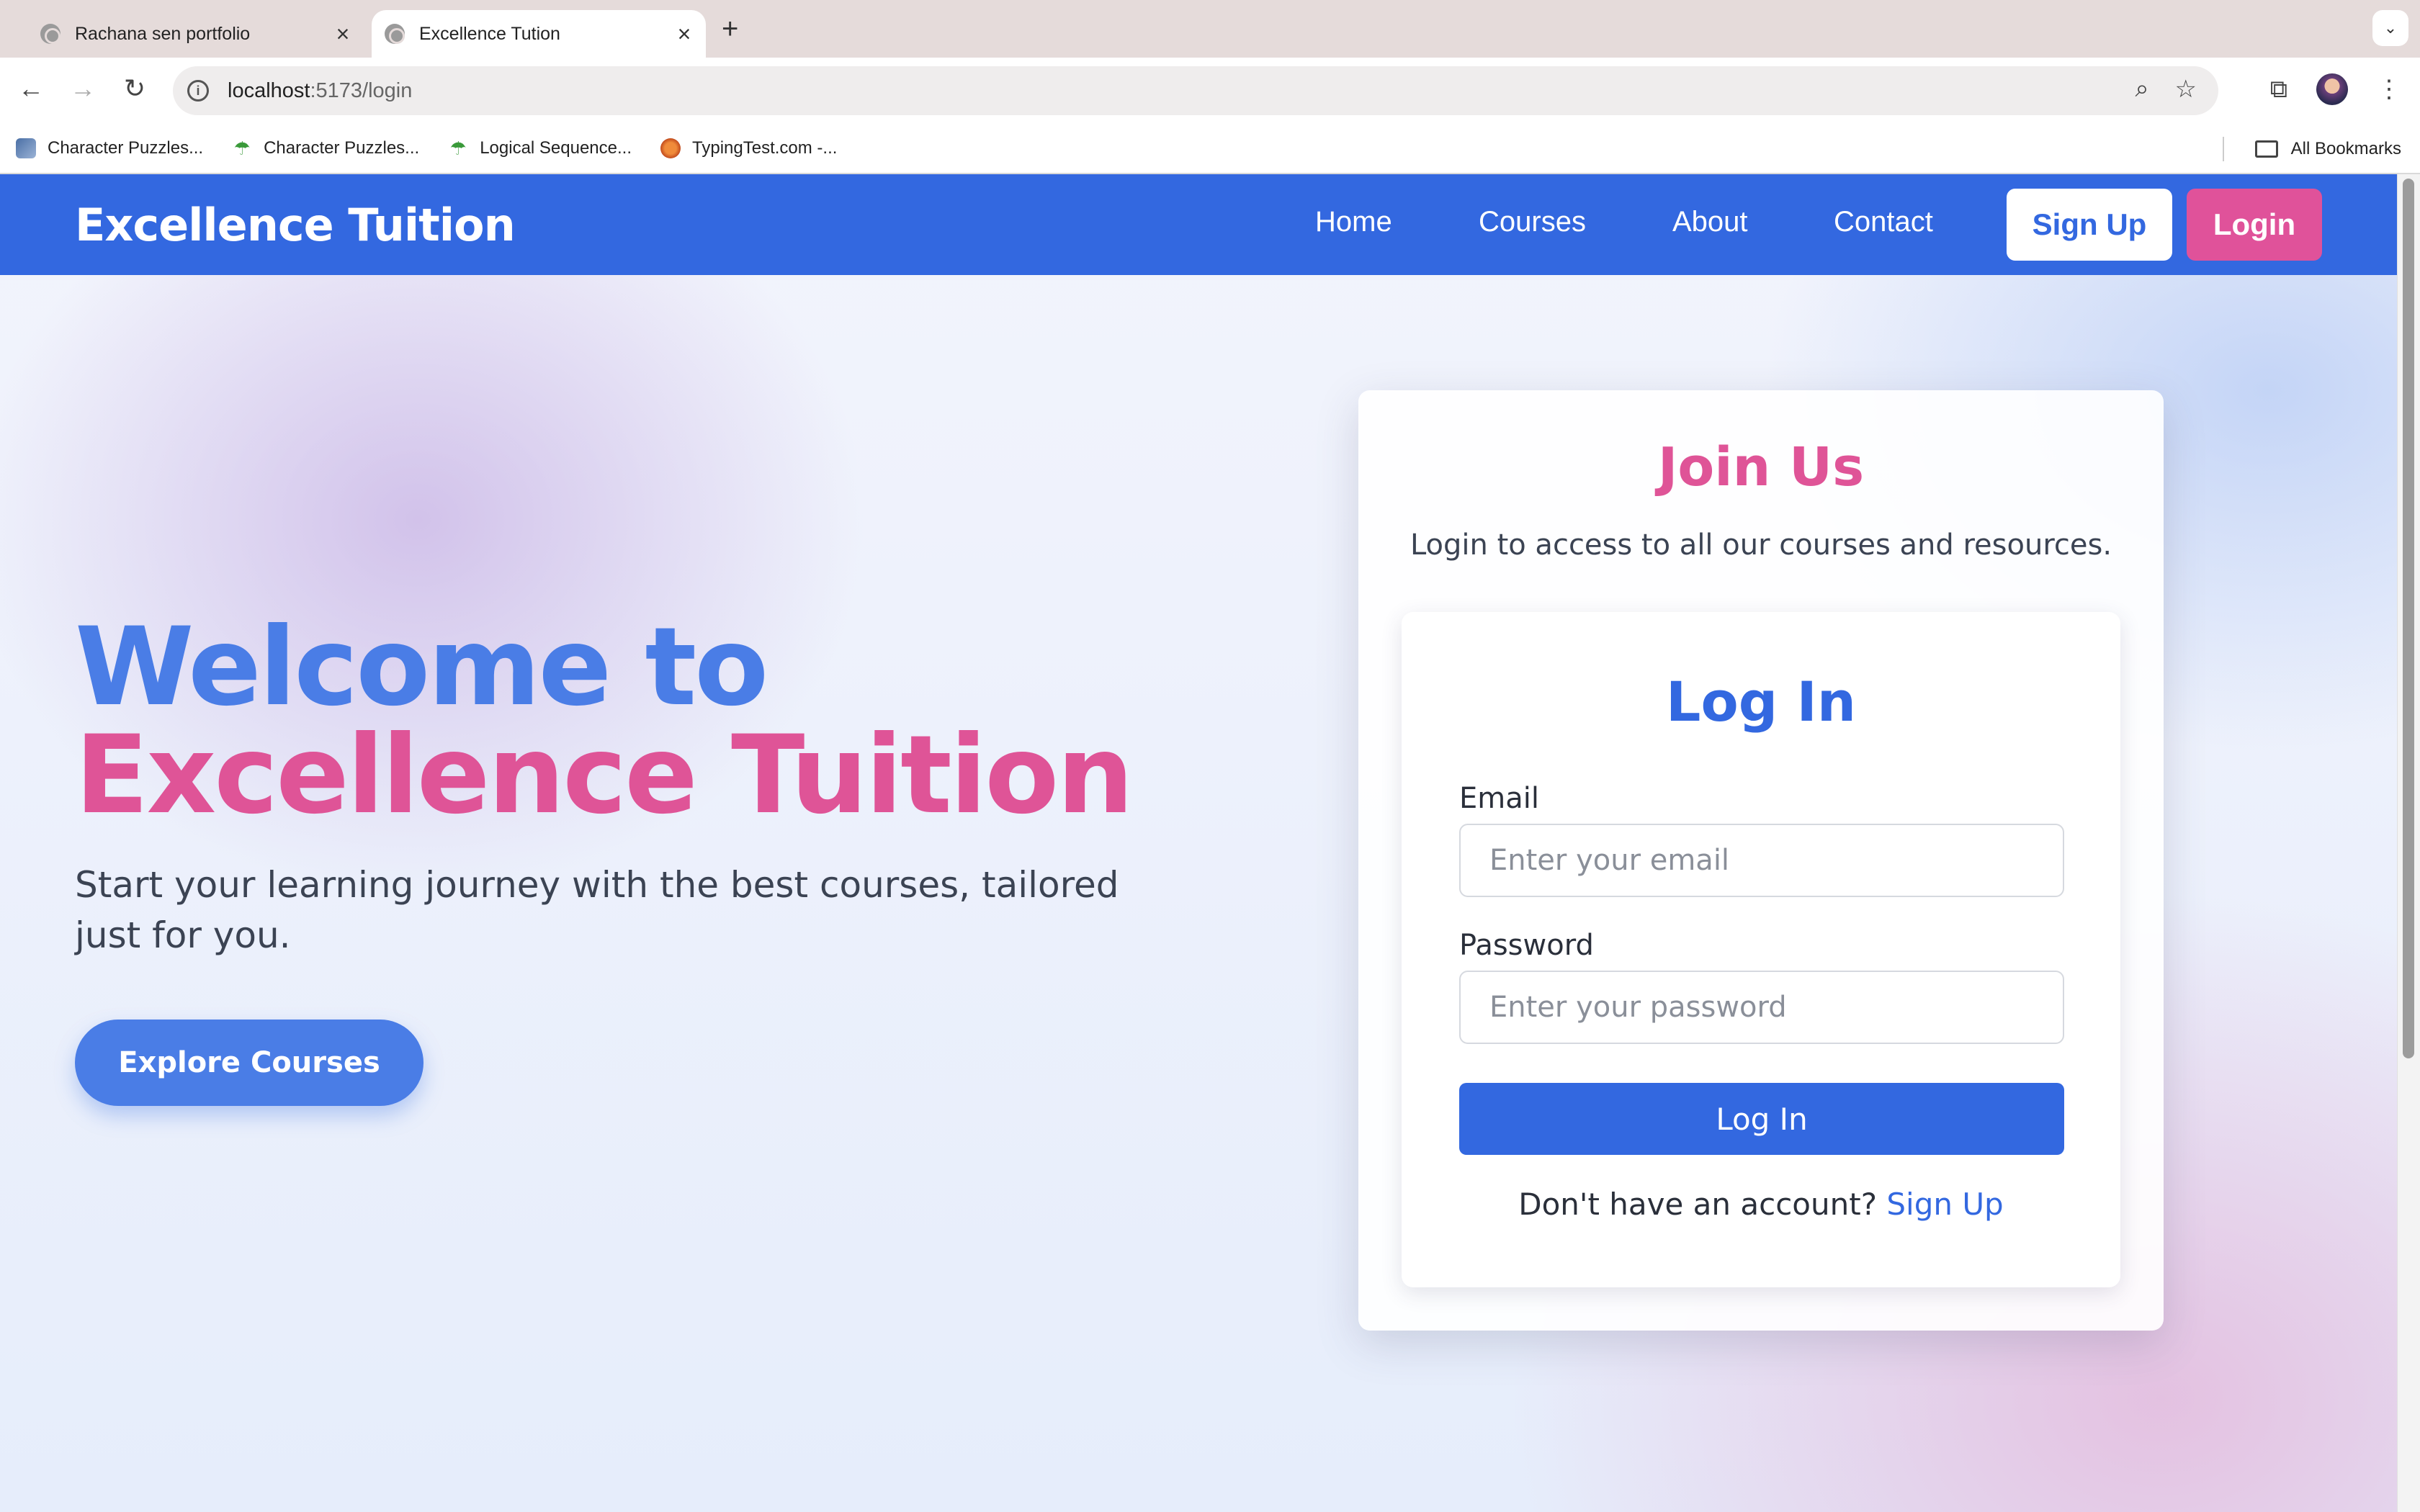  What do you see at coordinates (83, 88) in the screenshot?
I see `forward-arrow-icon: →` at bounding box center [83, 88].